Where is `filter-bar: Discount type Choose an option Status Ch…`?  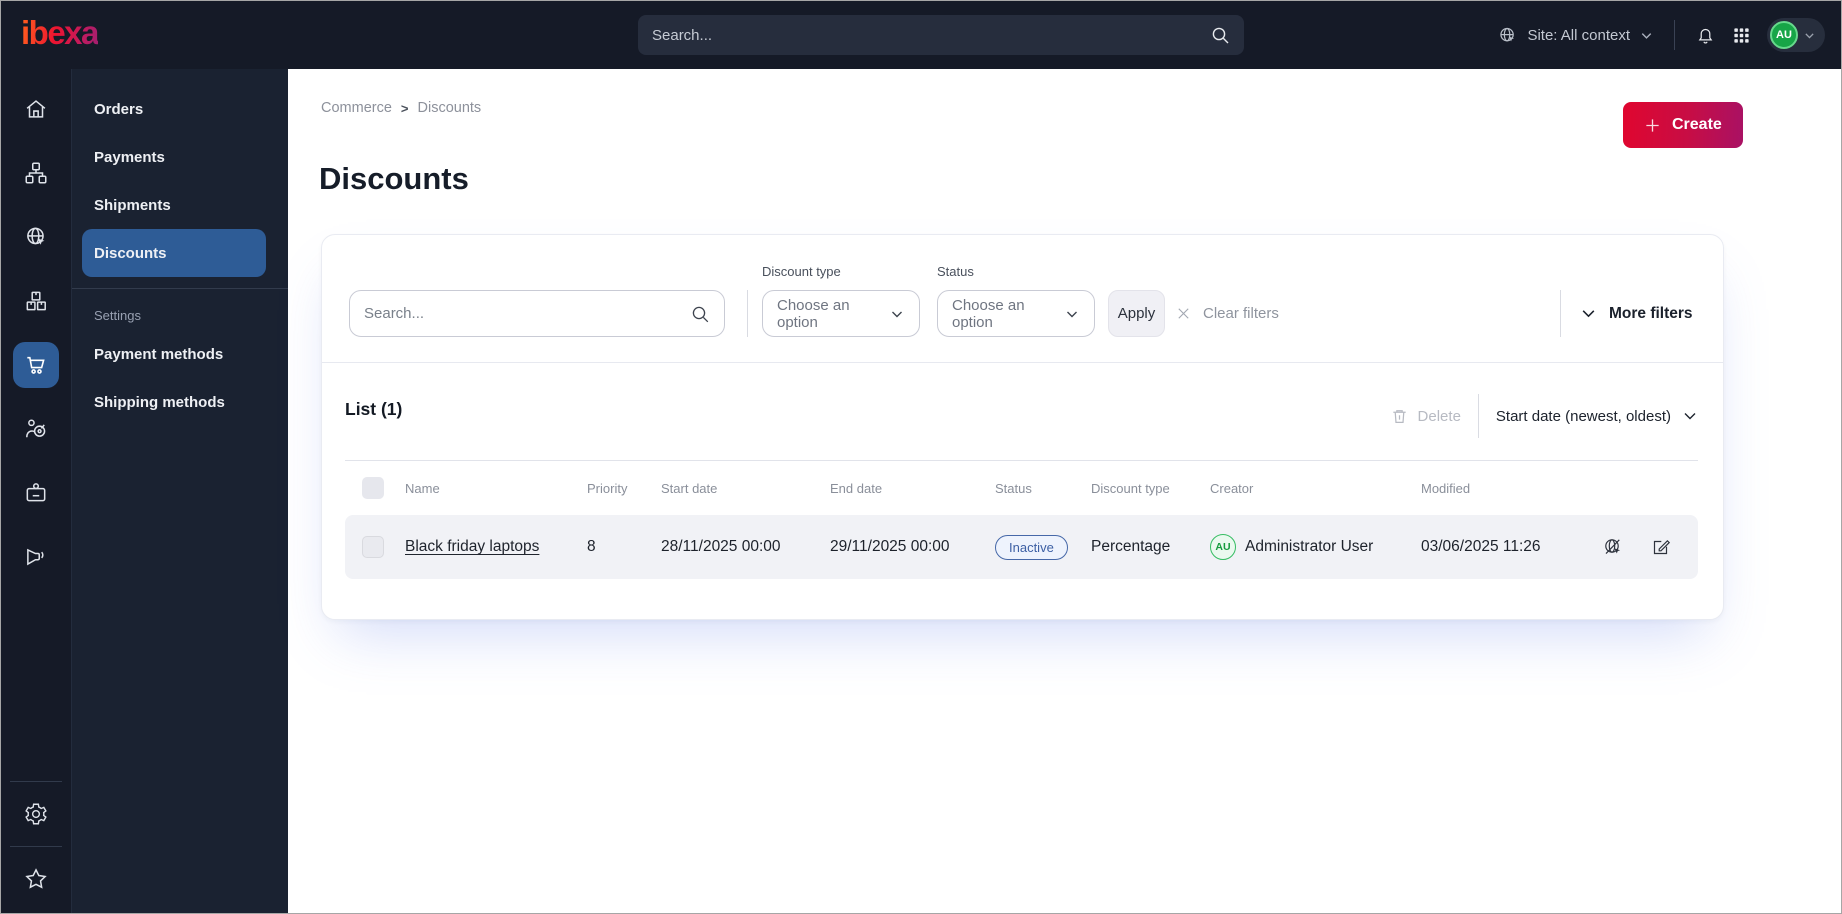 filter-bar: Discount type Choose an option Status Ch… is located at coordinates (1022, 299).